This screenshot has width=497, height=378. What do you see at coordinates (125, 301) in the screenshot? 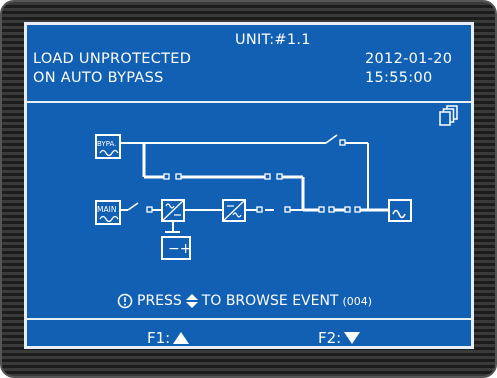
I see `info-icon` at bounding box center [125, 301].